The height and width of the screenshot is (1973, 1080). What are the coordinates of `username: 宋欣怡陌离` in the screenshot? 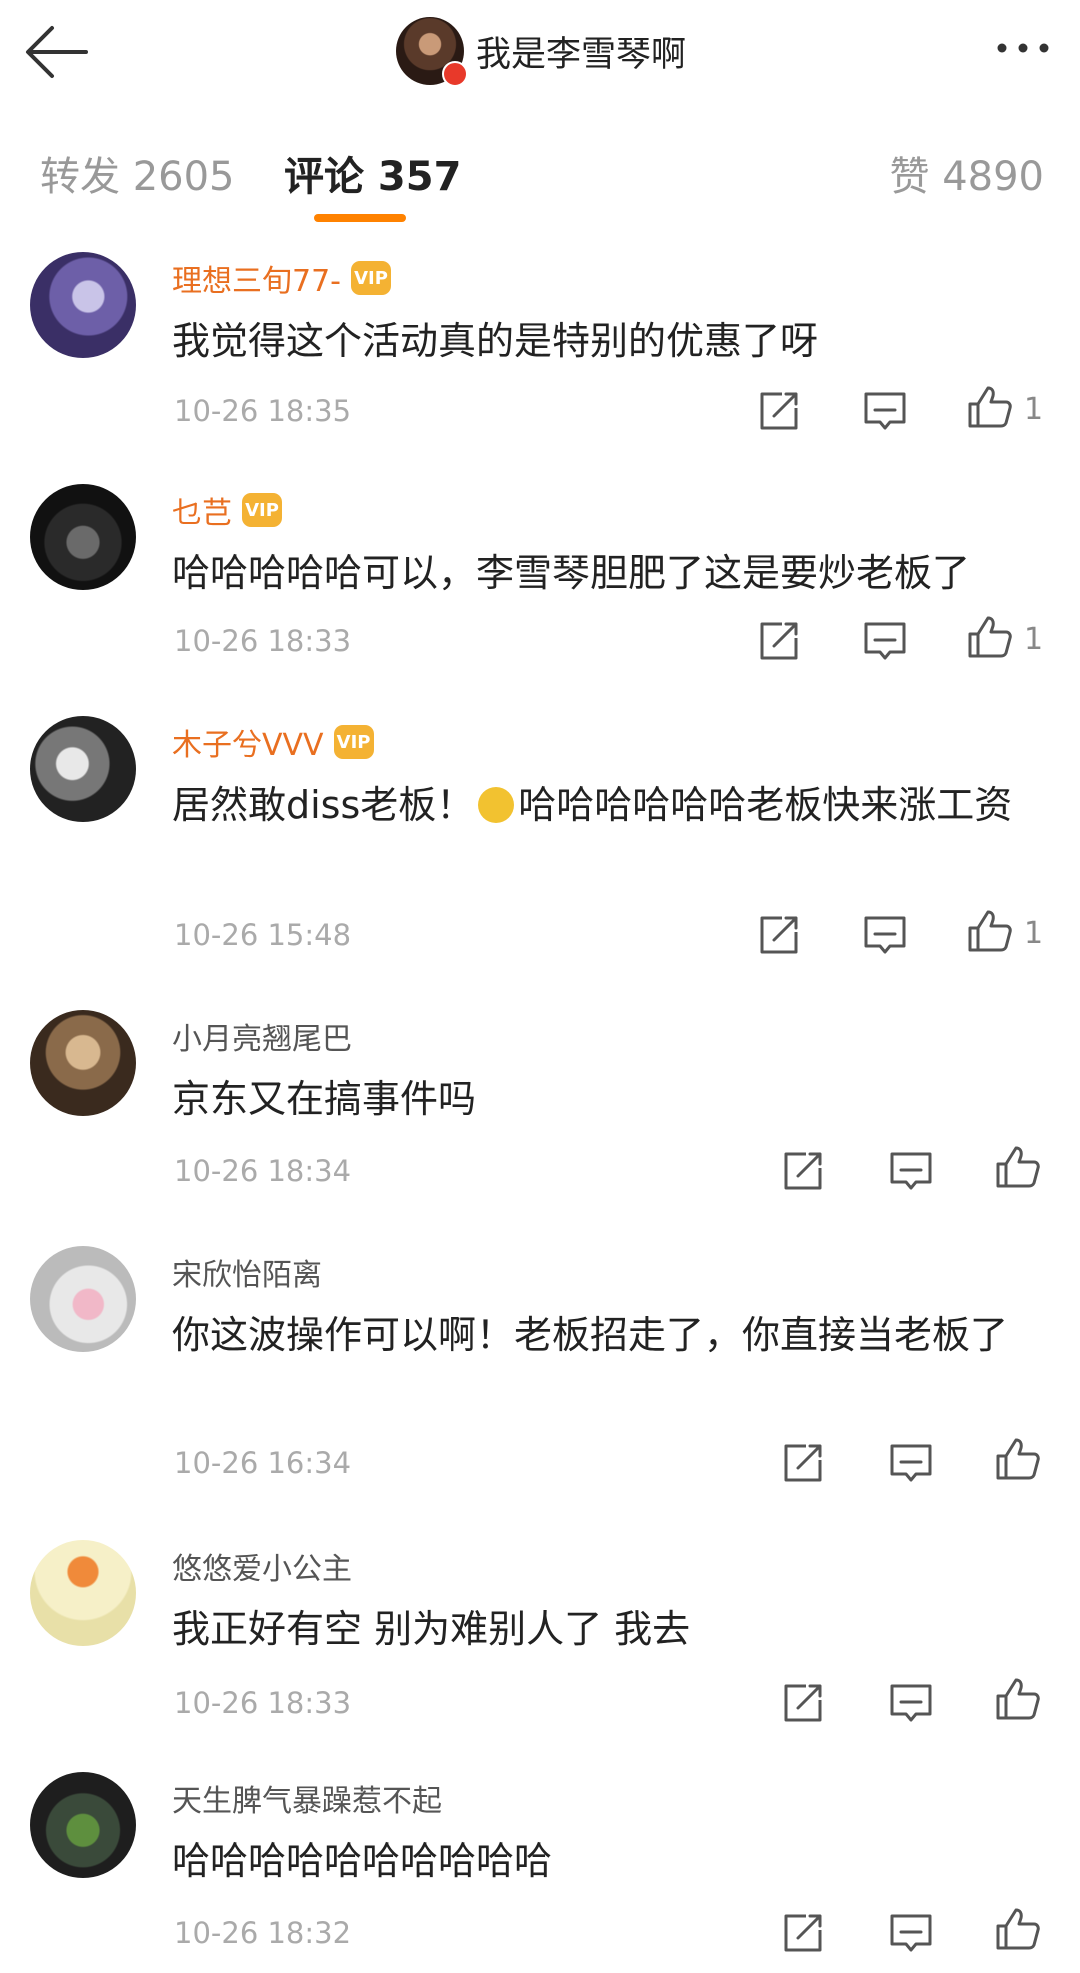 It's located at (247, 1272).